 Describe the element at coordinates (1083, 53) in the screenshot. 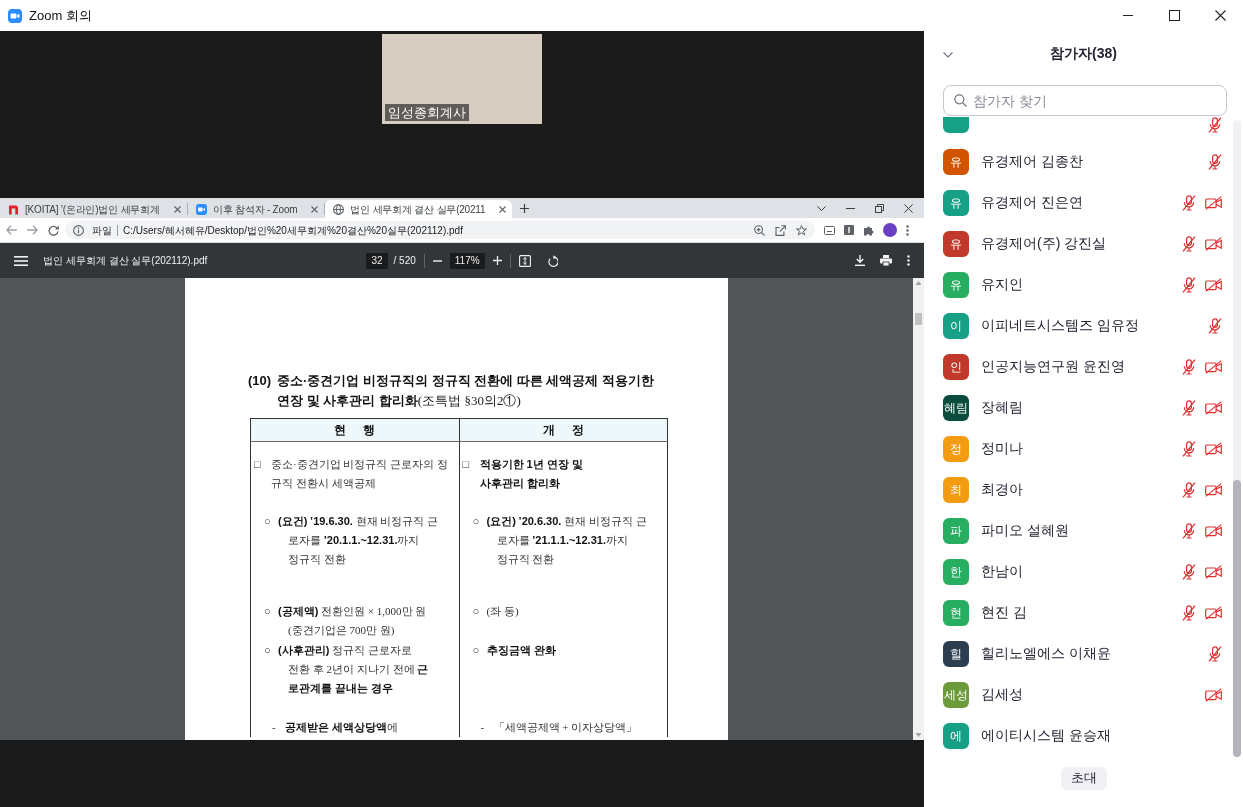

I see `panel-title: 참가자(38)` at that location.